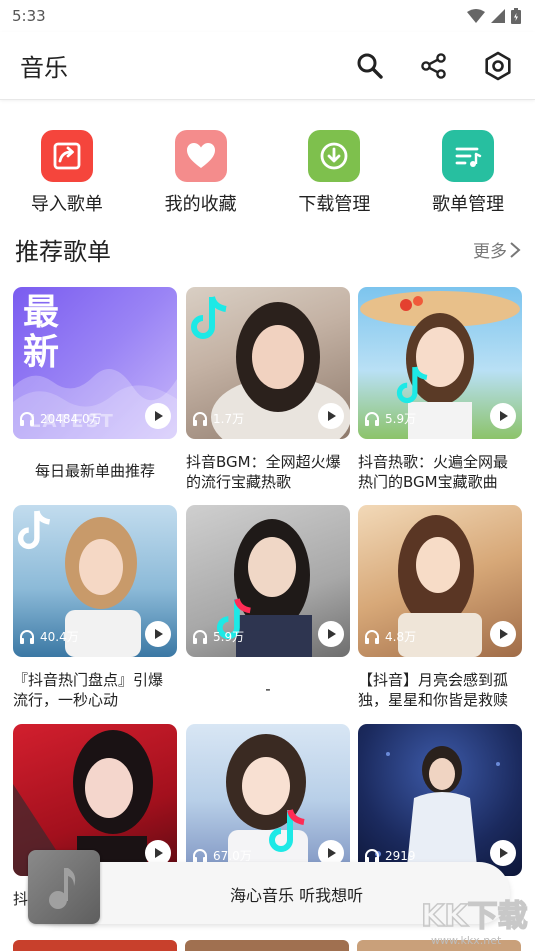 Image resolution: width=535 pixels, height=951 pixels. Describe the element at coordinates (63, 252) in the screenshot. I see `section-title: 推荐歌单` at that location.